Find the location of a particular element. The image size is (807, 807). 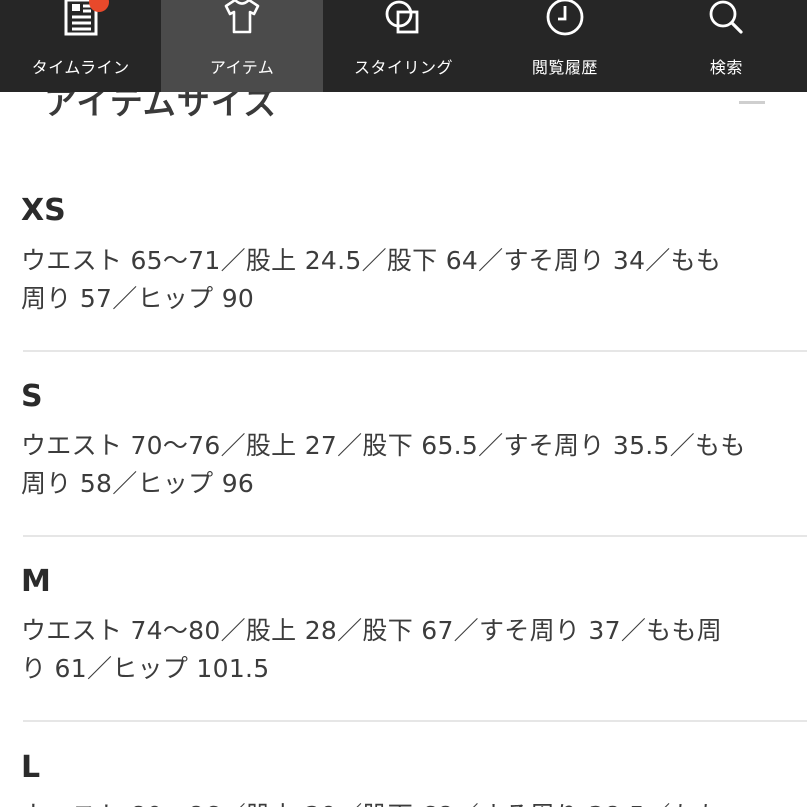

size-detail-line: 周り 58／ヒップ 96 is located at coordinates (138, 483).